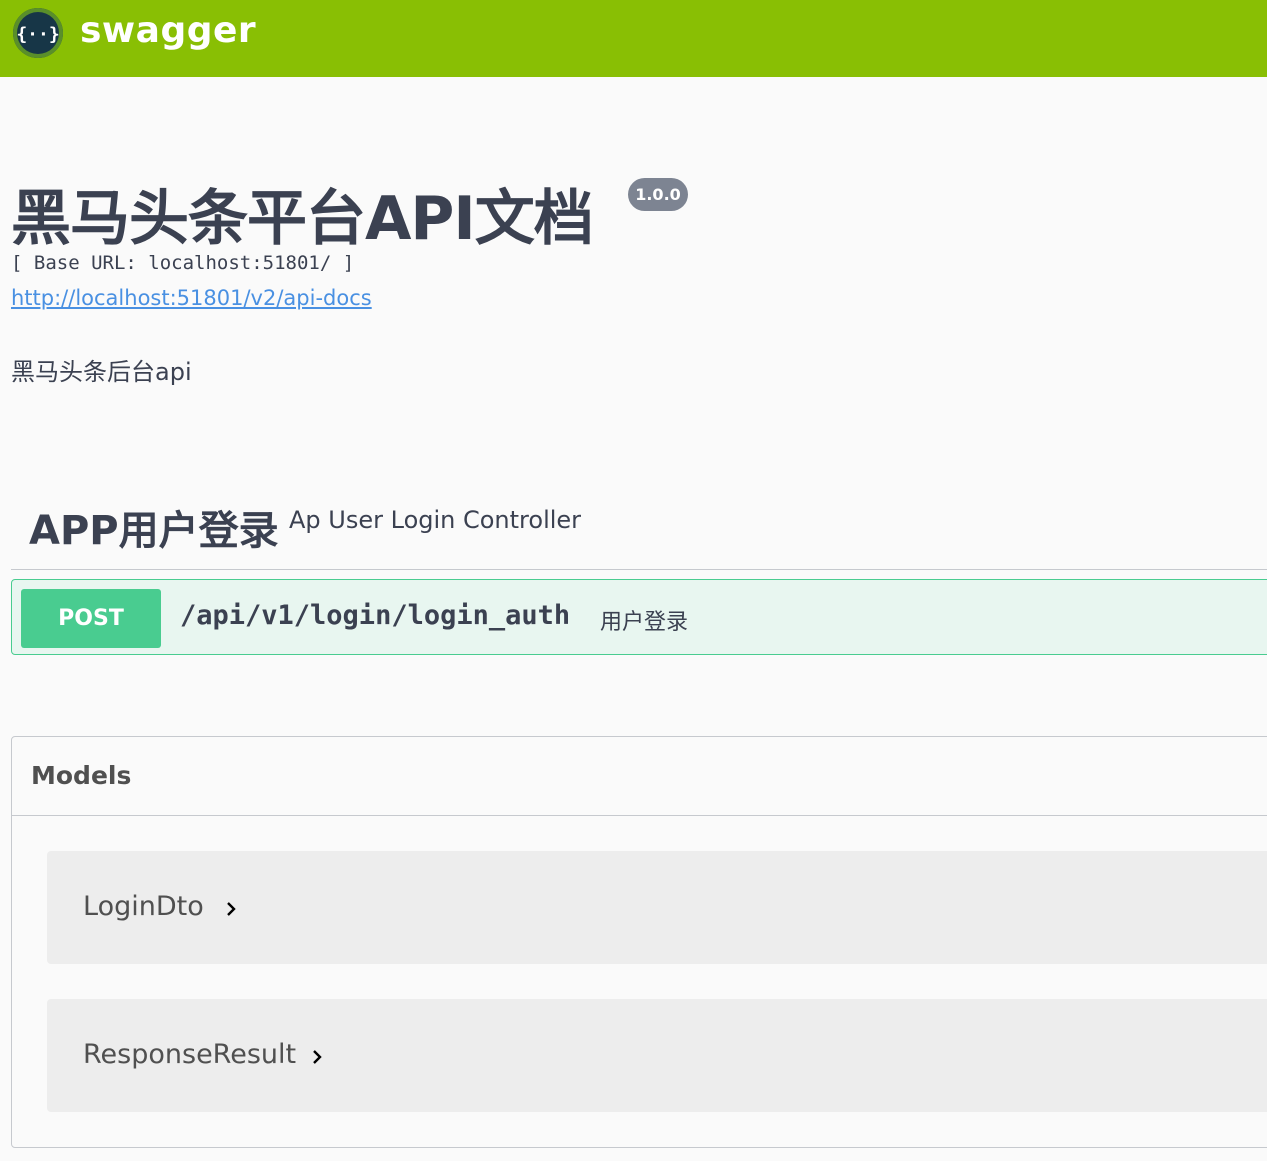 The image size is (1267, 1161). I want to click on swagger-logo-icon: {··}, so click(38, 33).